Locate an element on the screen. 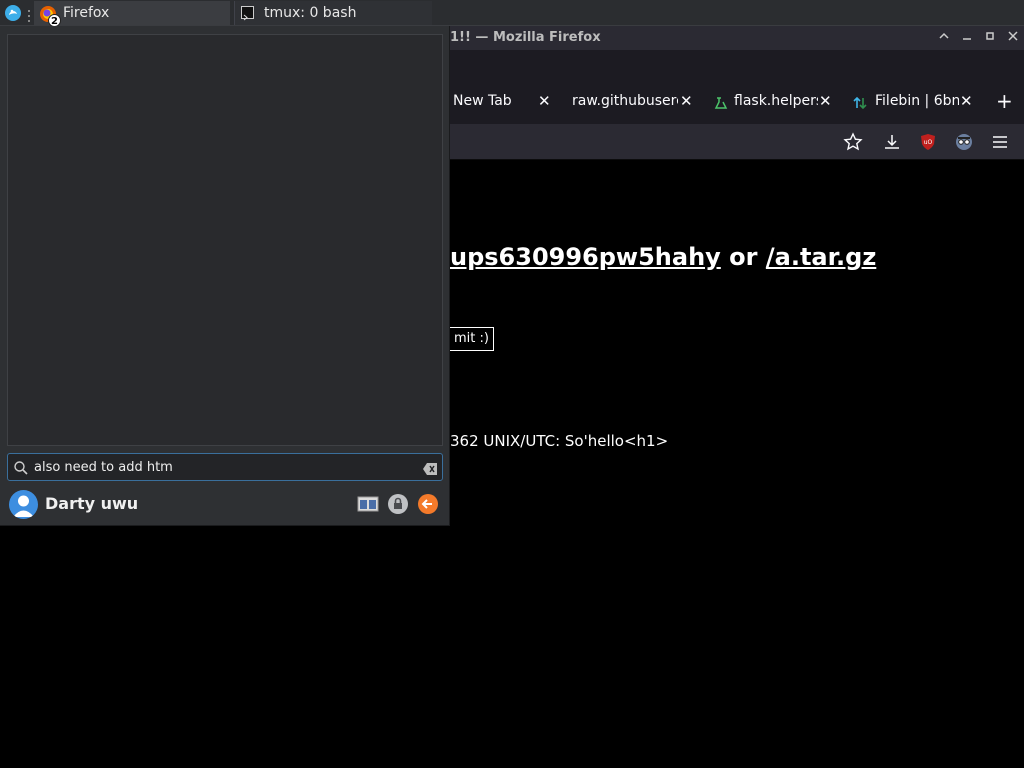 The height and width of the screenshot is (768, 1024). username: Darty uwu is located at coordinates (92, 503).